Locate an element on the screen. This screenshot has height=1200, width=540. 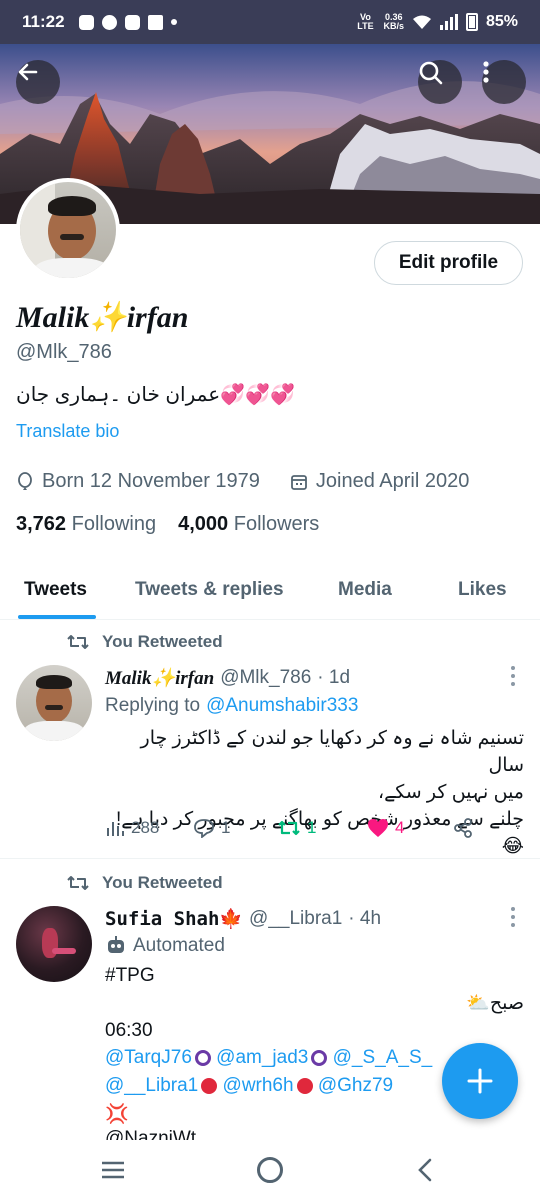
battery-icon is located at coordinates (471, 22).